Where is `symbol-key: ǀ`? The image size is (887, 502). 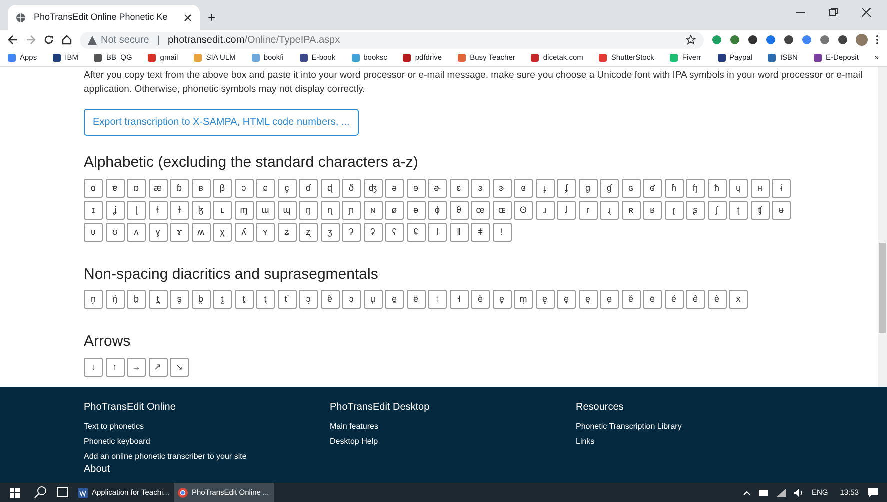
symbol-key: ǀ is located at coordinates (437, 232).